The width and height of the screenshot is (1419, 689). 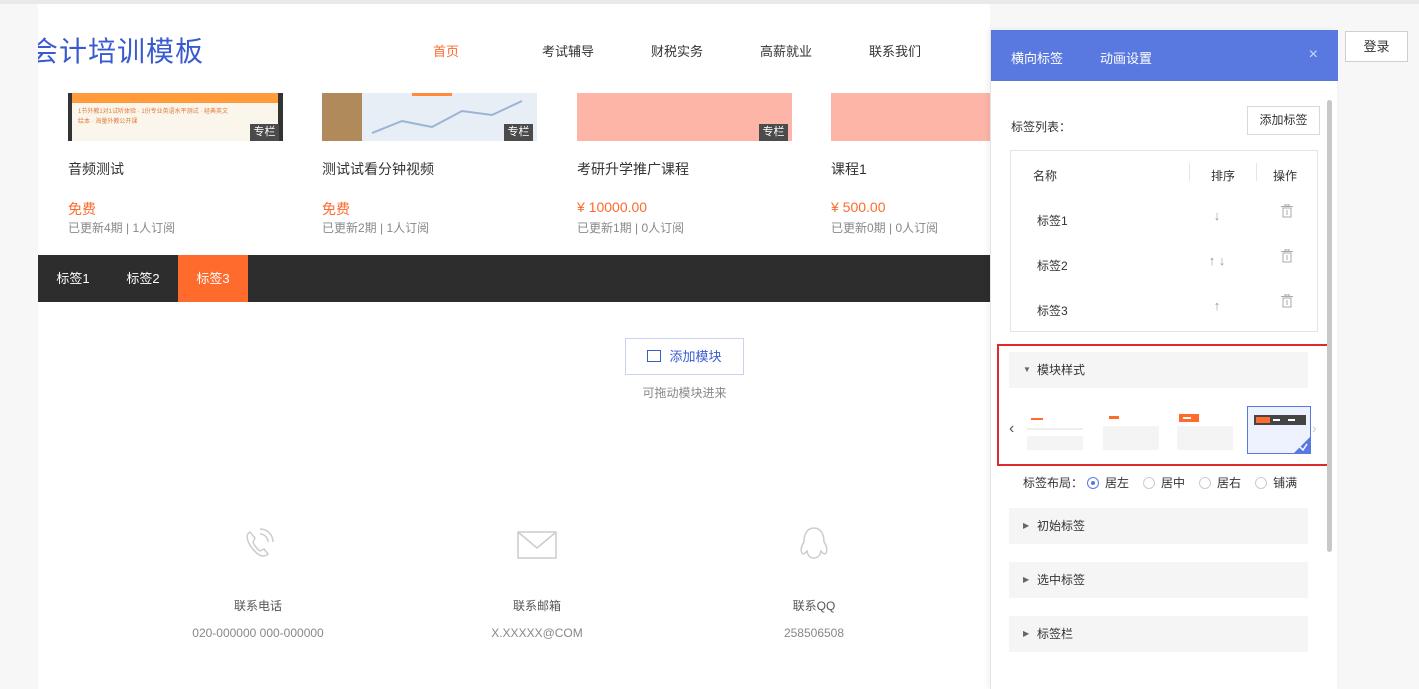 I want to click on layout-label: 标签布局：, so click(x=1053, y=483).